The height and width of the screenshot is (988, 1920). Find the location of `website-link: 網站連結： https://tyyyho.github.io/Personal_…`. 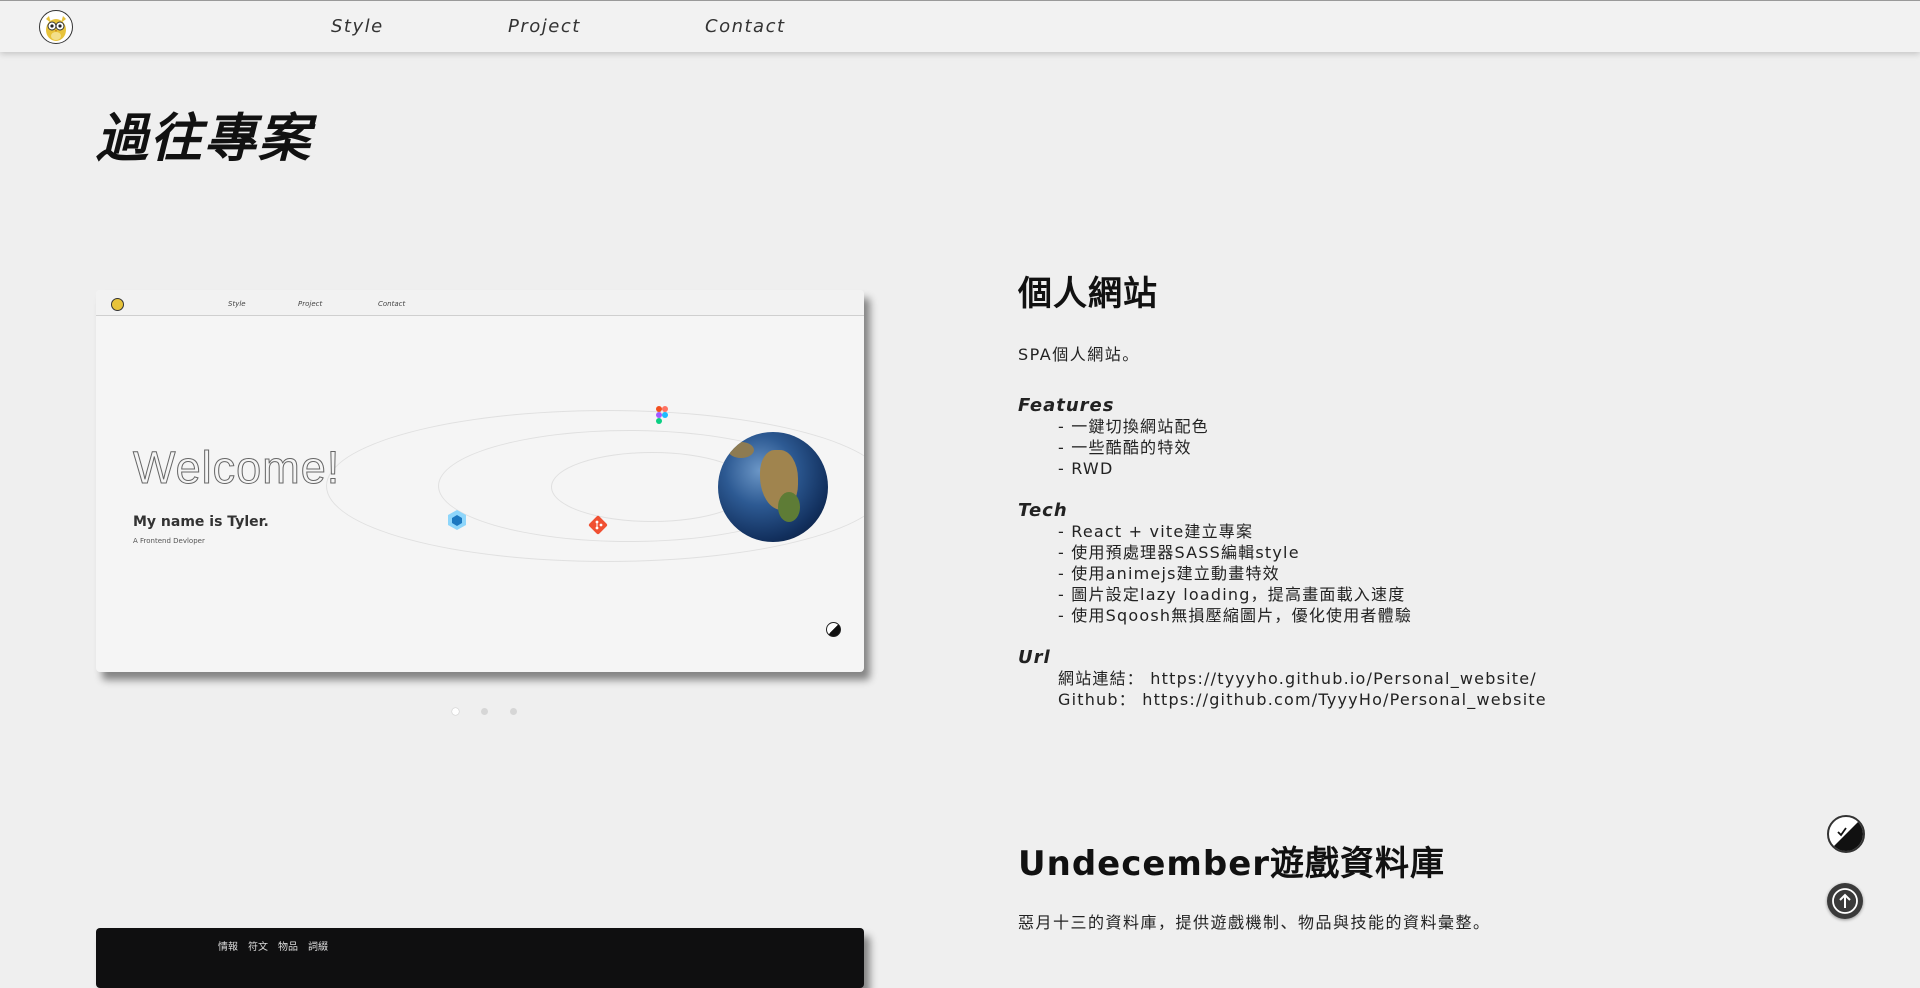

website-link: 網站連結： https://tyyyho.github.io/Personal_… is located at coordinates (1398, 678).